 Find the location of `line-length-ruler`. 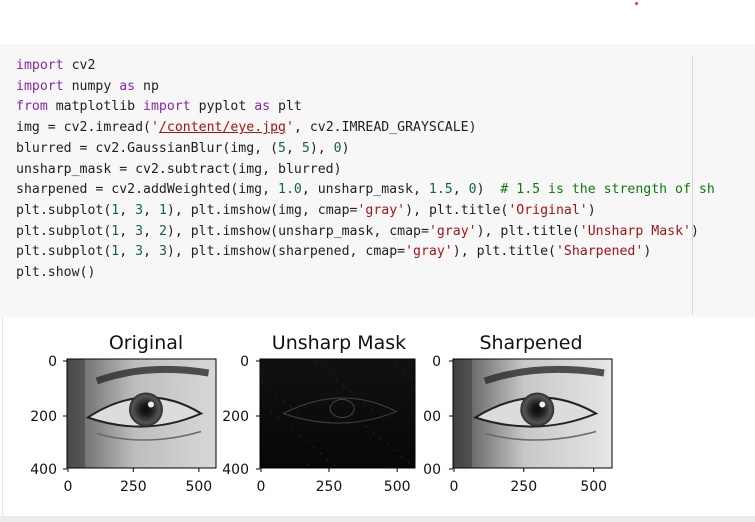

line-length-ruler is located at coordinates (692, 185).